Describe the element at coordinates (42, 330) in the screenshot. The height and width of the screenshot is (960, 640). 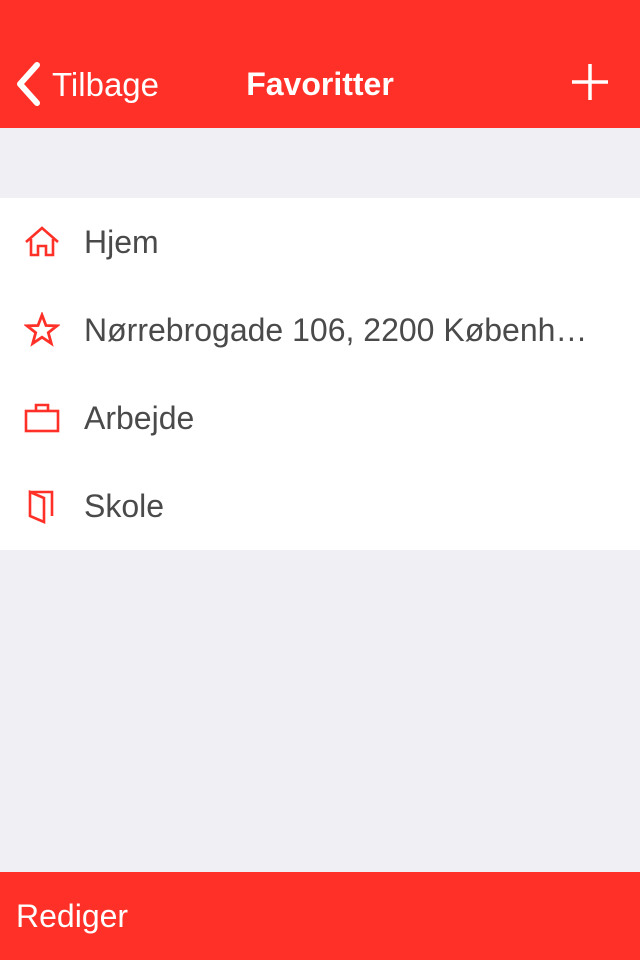
I see `star-icon` at that location.